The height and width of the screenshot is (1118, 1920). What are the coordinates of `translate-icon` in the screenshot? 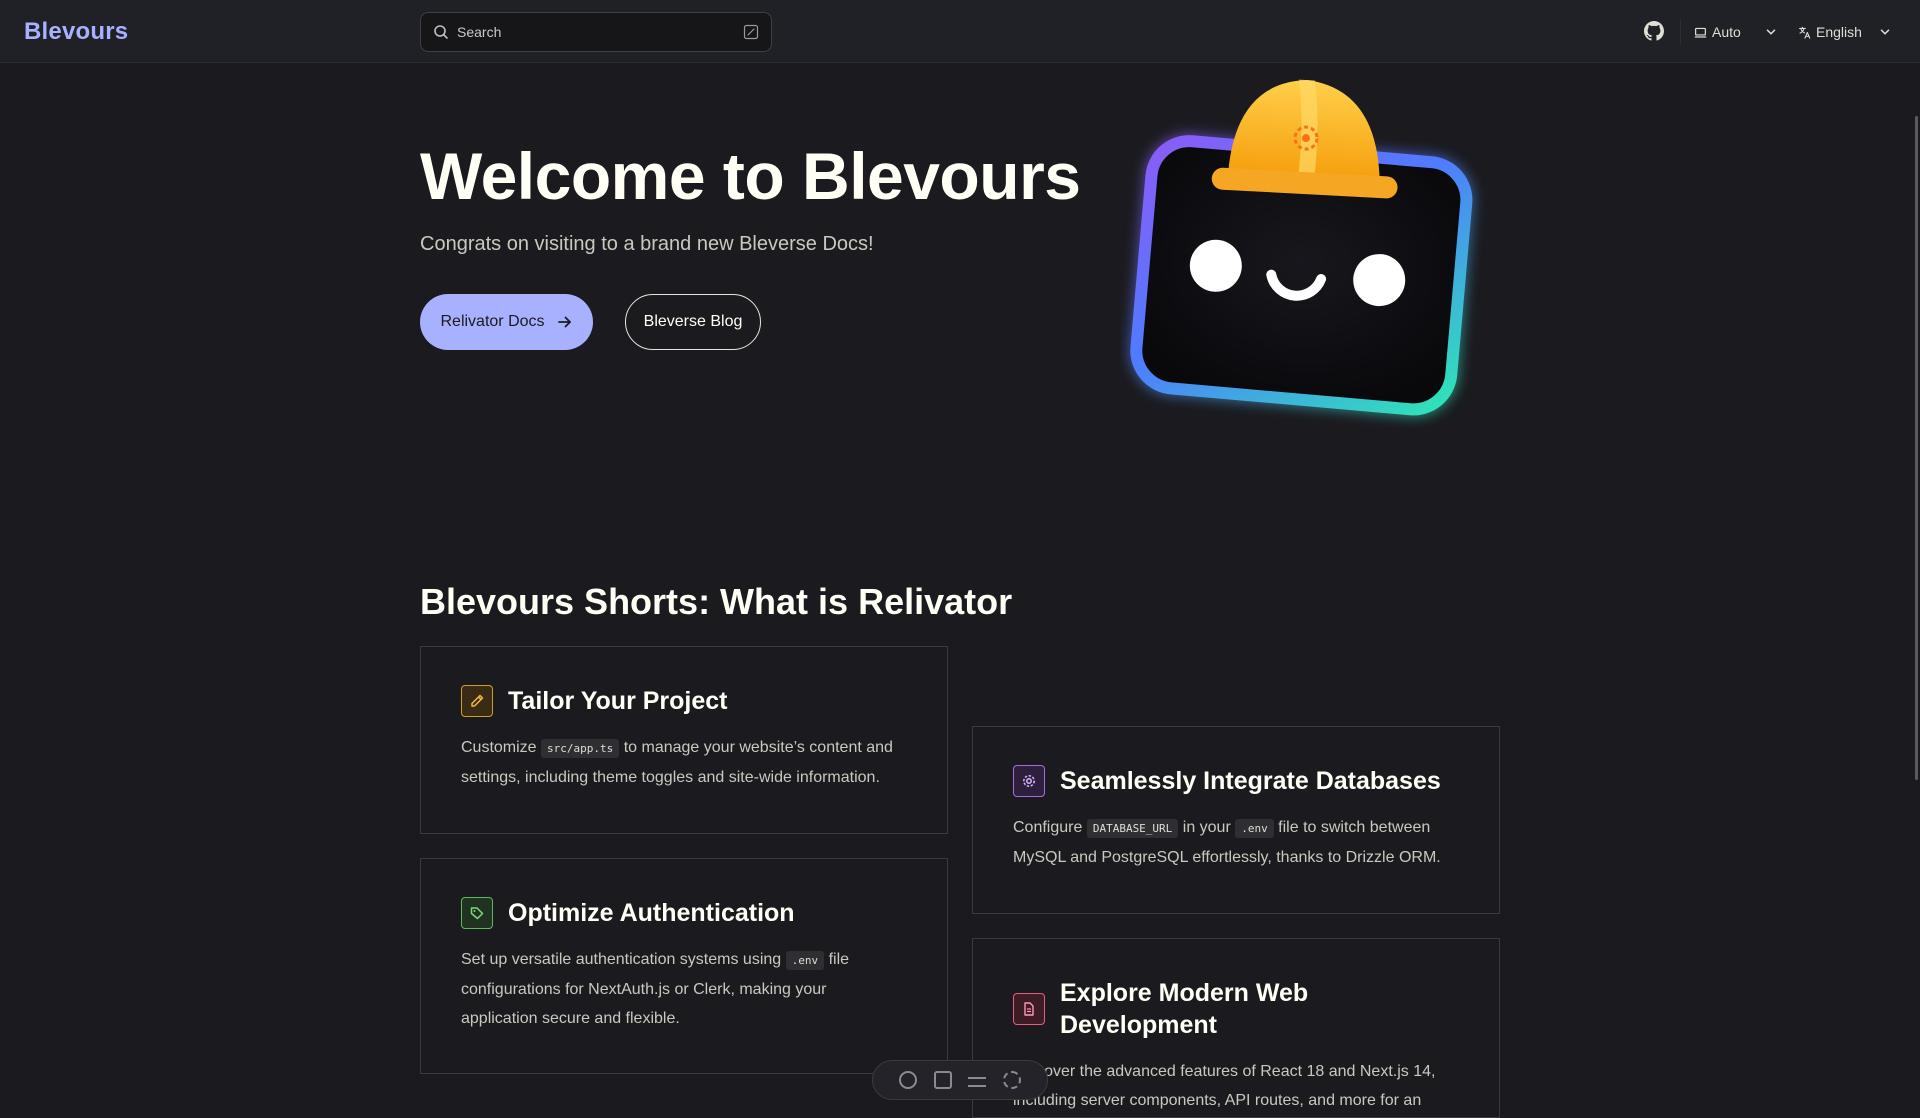 It's located at (1805, 32).